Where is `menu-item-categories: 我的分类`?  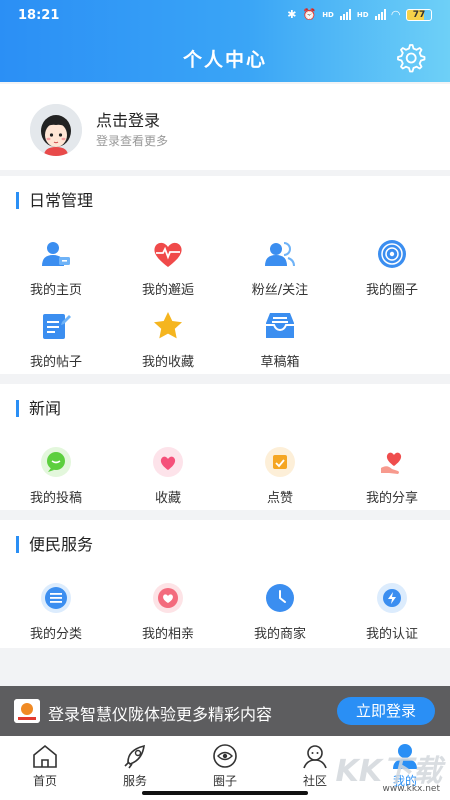 menu-item-categories: 我的分类 is located at coordinates (56, 612).